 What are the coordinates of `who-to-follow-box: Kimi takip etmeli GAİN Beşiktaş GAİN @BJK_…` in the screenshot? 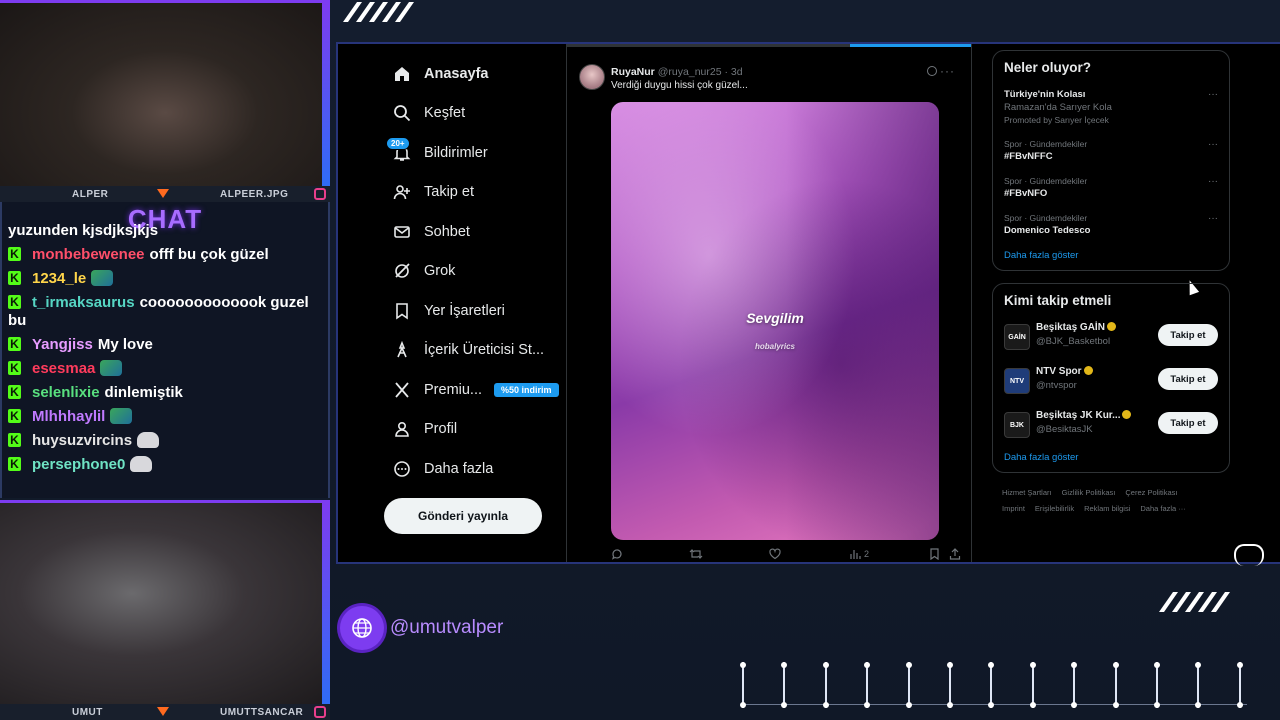 It's located at (1111, 378).